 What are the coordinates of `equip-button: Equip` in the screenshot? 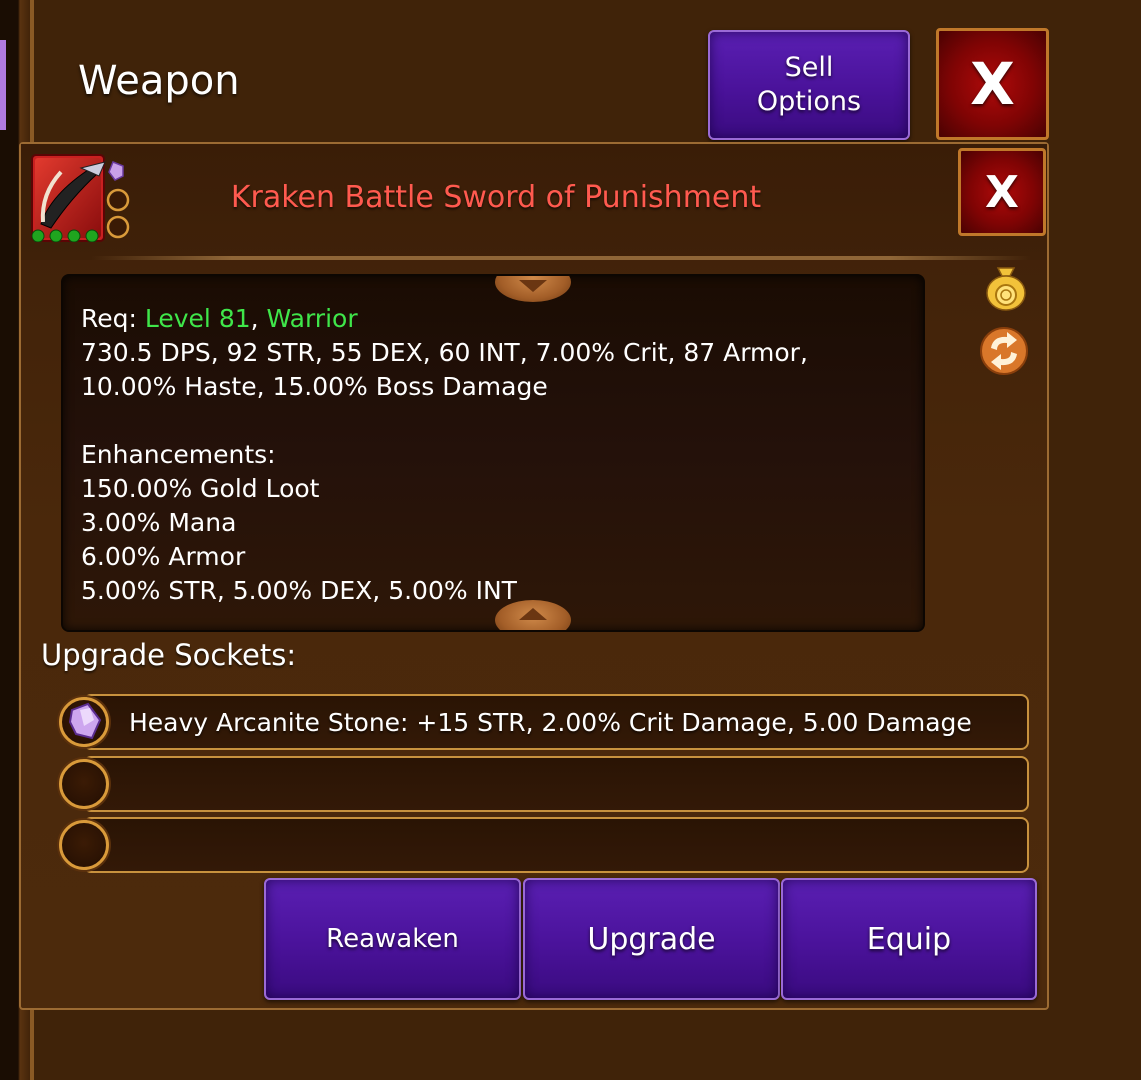 It's located at (909, 939).